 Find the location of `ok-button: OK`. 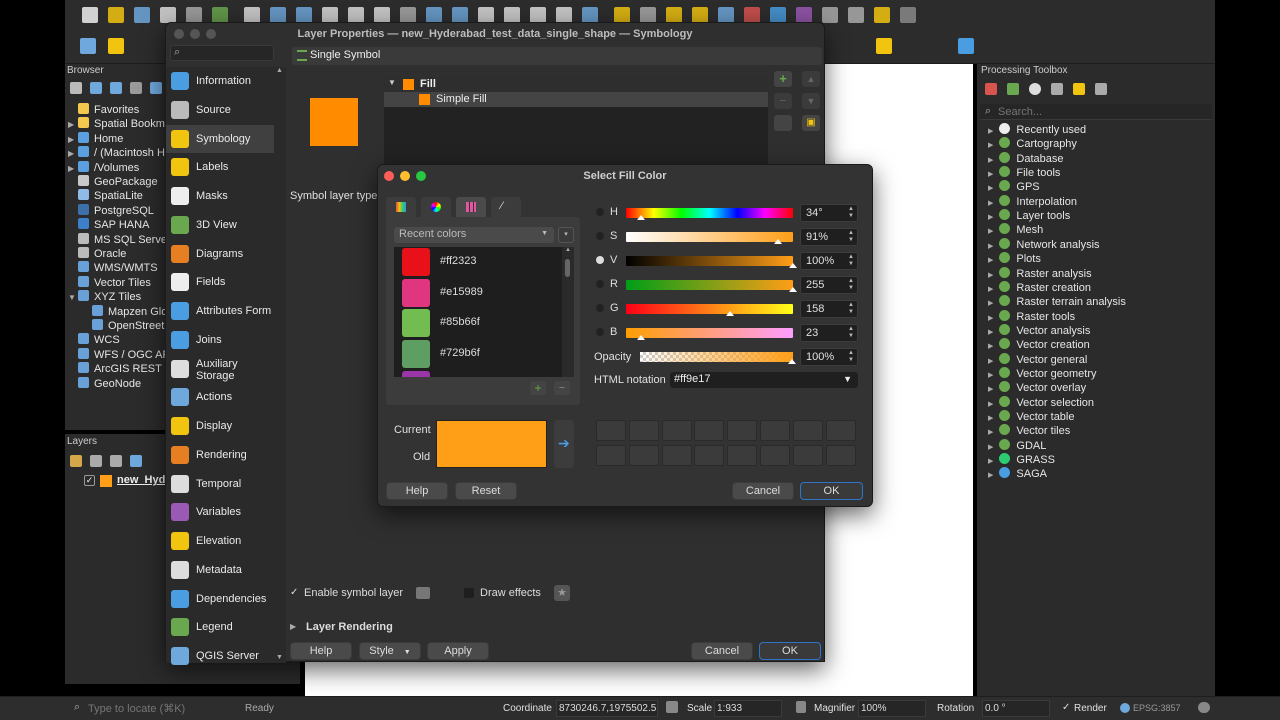

ok-button: OK is located at coordinates (831, 491).